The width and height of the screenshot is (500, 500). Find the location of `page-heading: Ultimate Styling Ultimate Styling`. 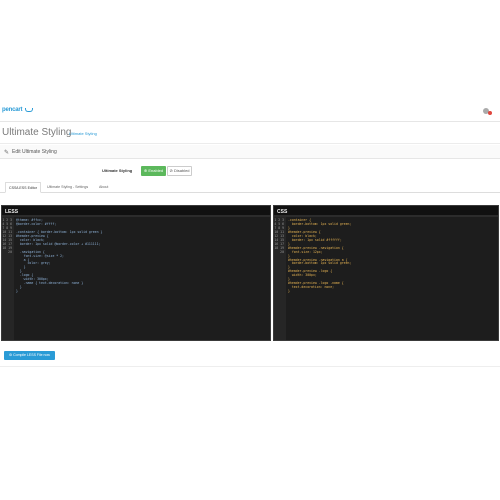

page-heading: Ultimate Styling Ultimate Styling is located at coordinates (250, 134).